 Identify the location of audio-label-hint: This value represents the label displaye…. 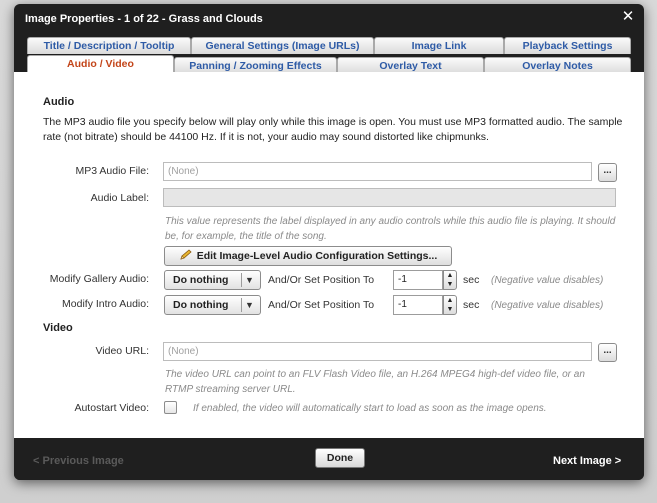
(390, 229).